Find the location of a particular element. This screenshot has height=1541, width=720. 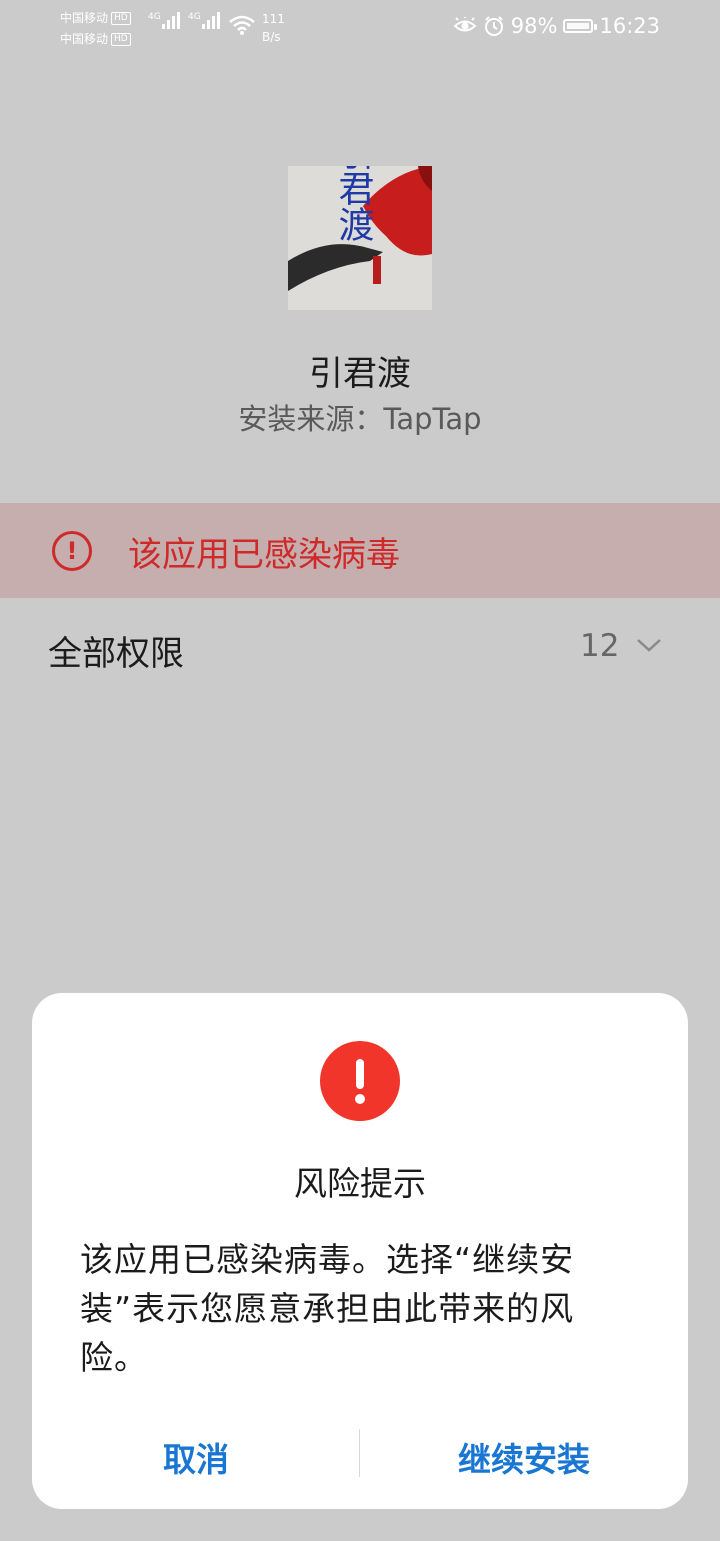

install-source: 安装来源：TapTap is located at coordinates (360, 419).